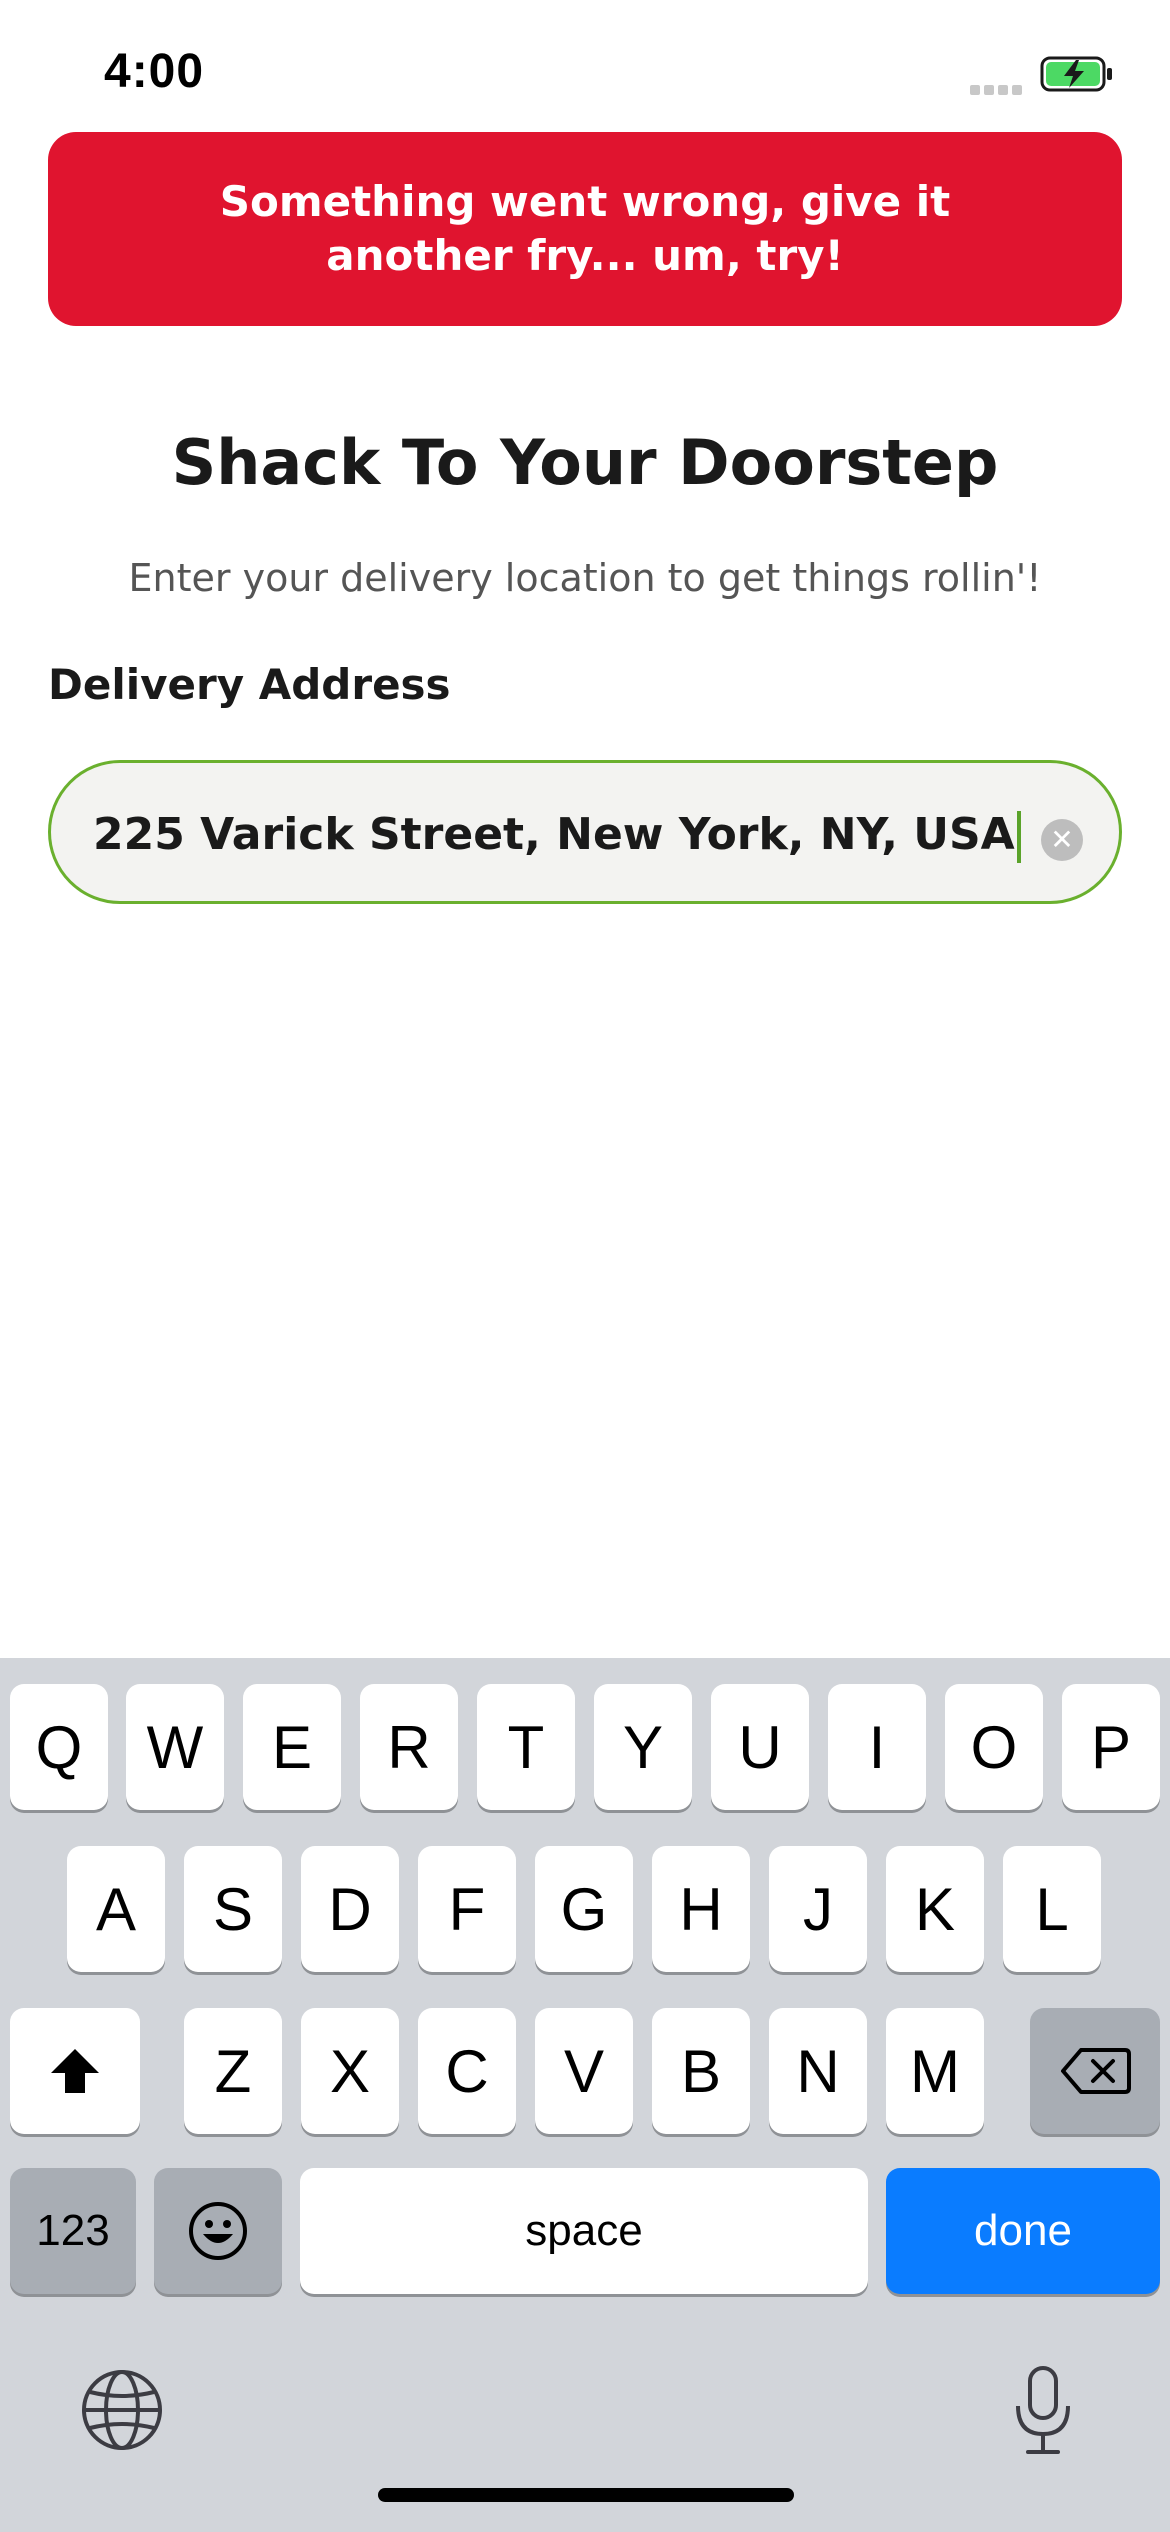 This screenshot has width=1170, height=2532. Describe the element at coordinates (122, 2410) in the screenshot. I see `globe-icon` at that location.